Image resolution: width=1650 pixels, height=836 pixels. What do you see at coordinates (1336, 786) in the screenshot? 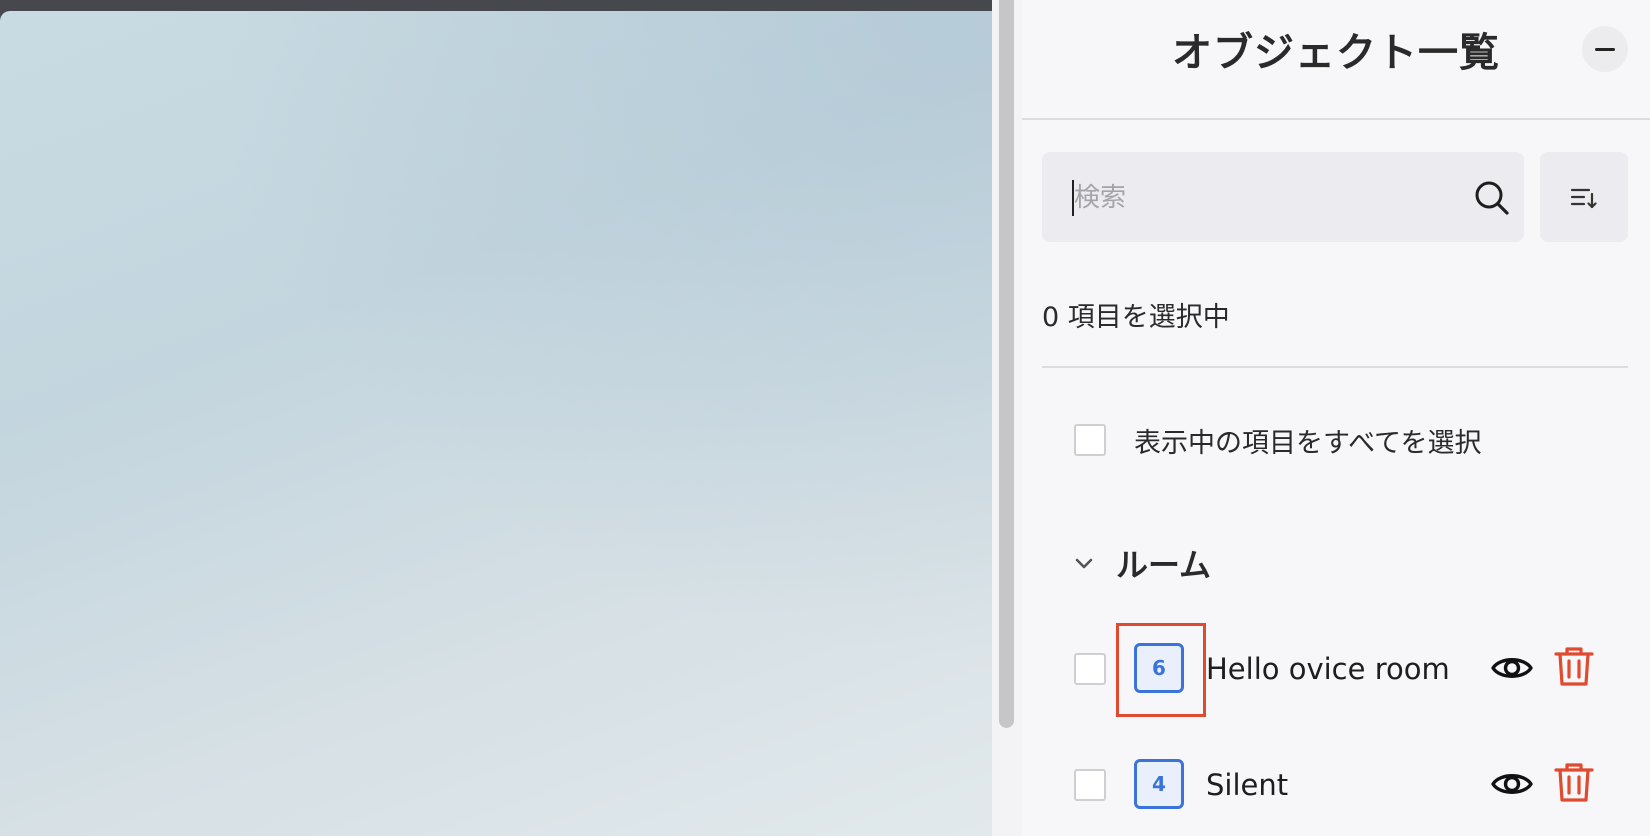
I see `list-item: 4 Silent` at bounding box center [1336, 786].